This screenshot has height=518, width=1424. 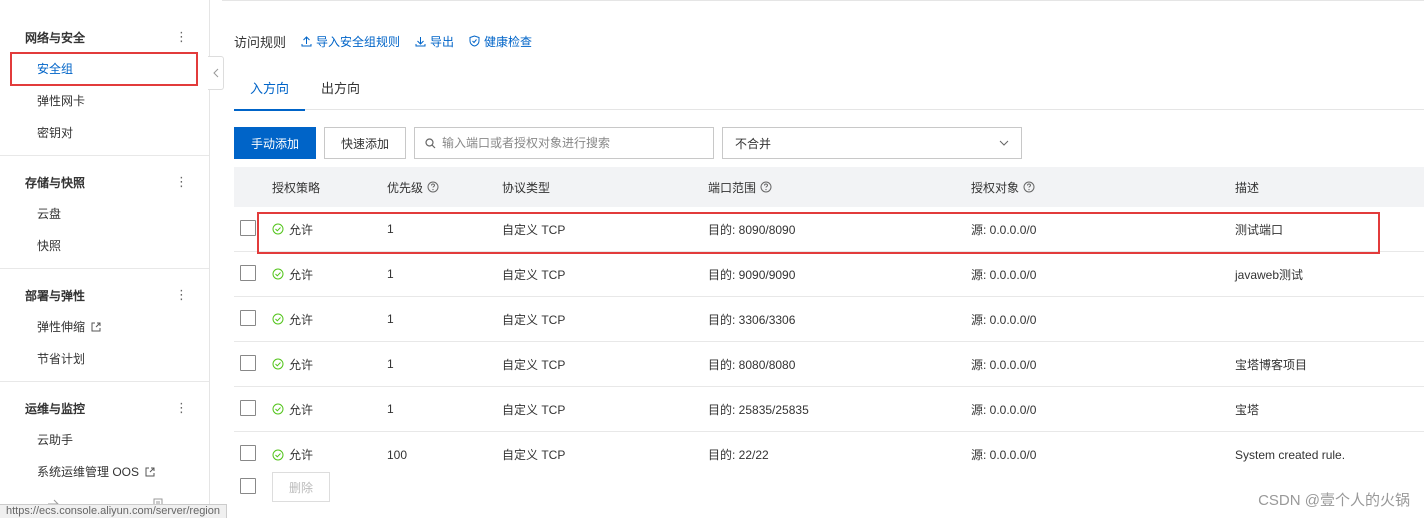 What do you see at coordinates (572, 143) in the screenshot?
I see `search-input` at bounding box center [572, 143].